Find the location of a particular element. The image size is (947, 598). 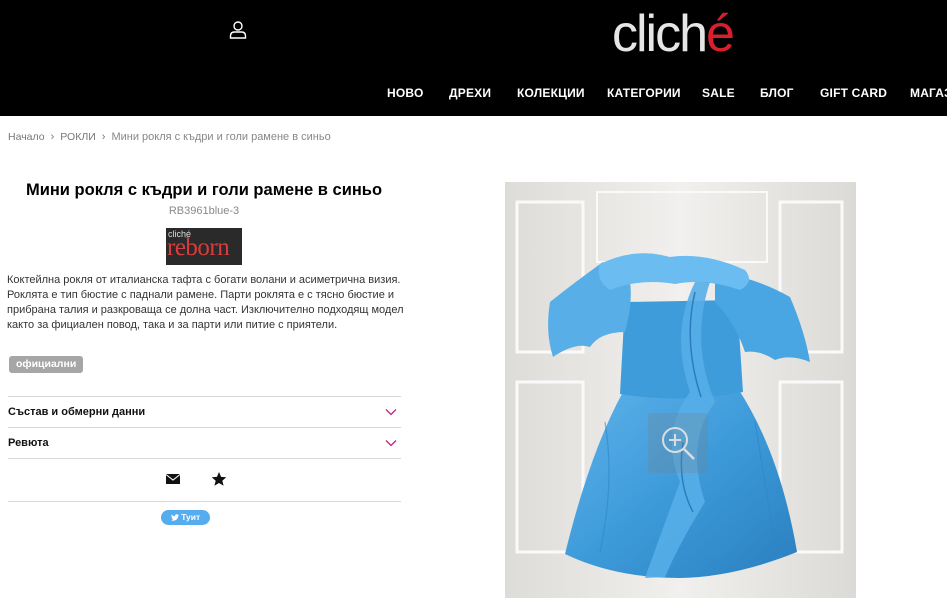

tweet-label: Туит is located at coordinates (191, 517).